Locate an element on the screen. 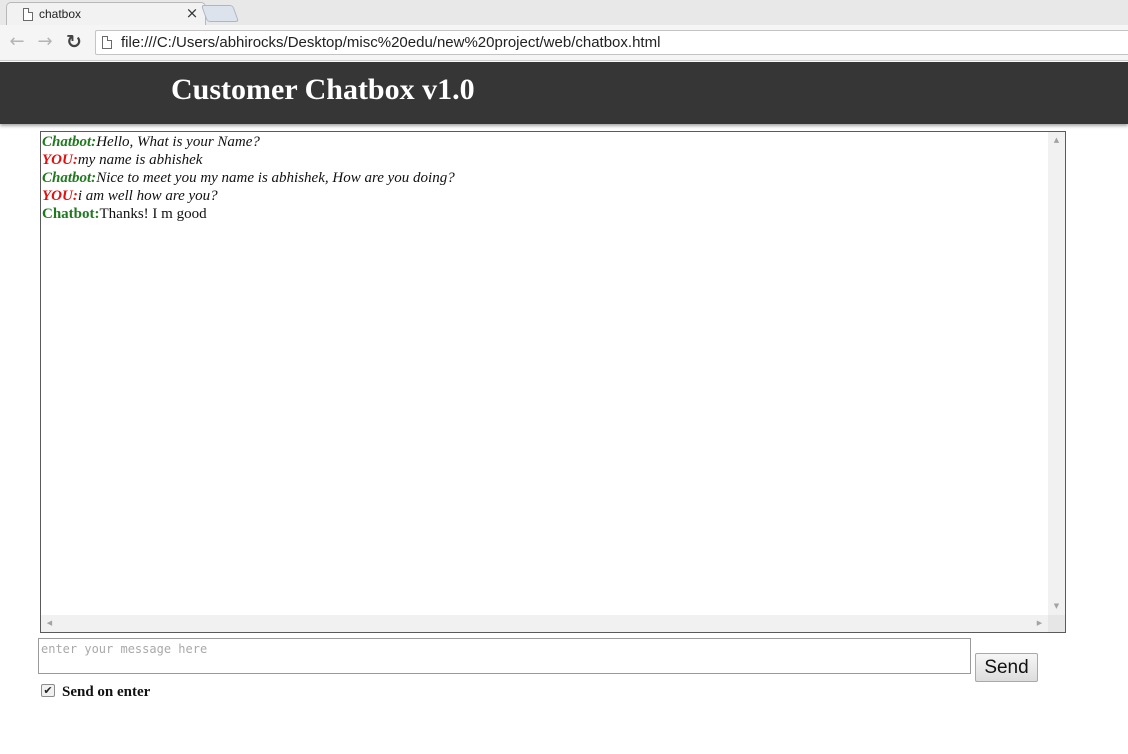  page-icon is located at coordinates (107, 42).